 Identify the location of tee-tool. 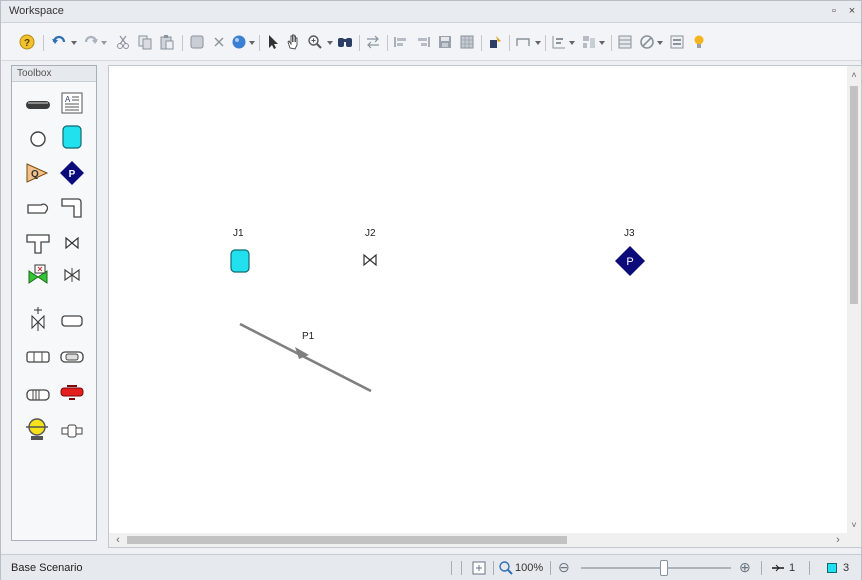
(38, 243).